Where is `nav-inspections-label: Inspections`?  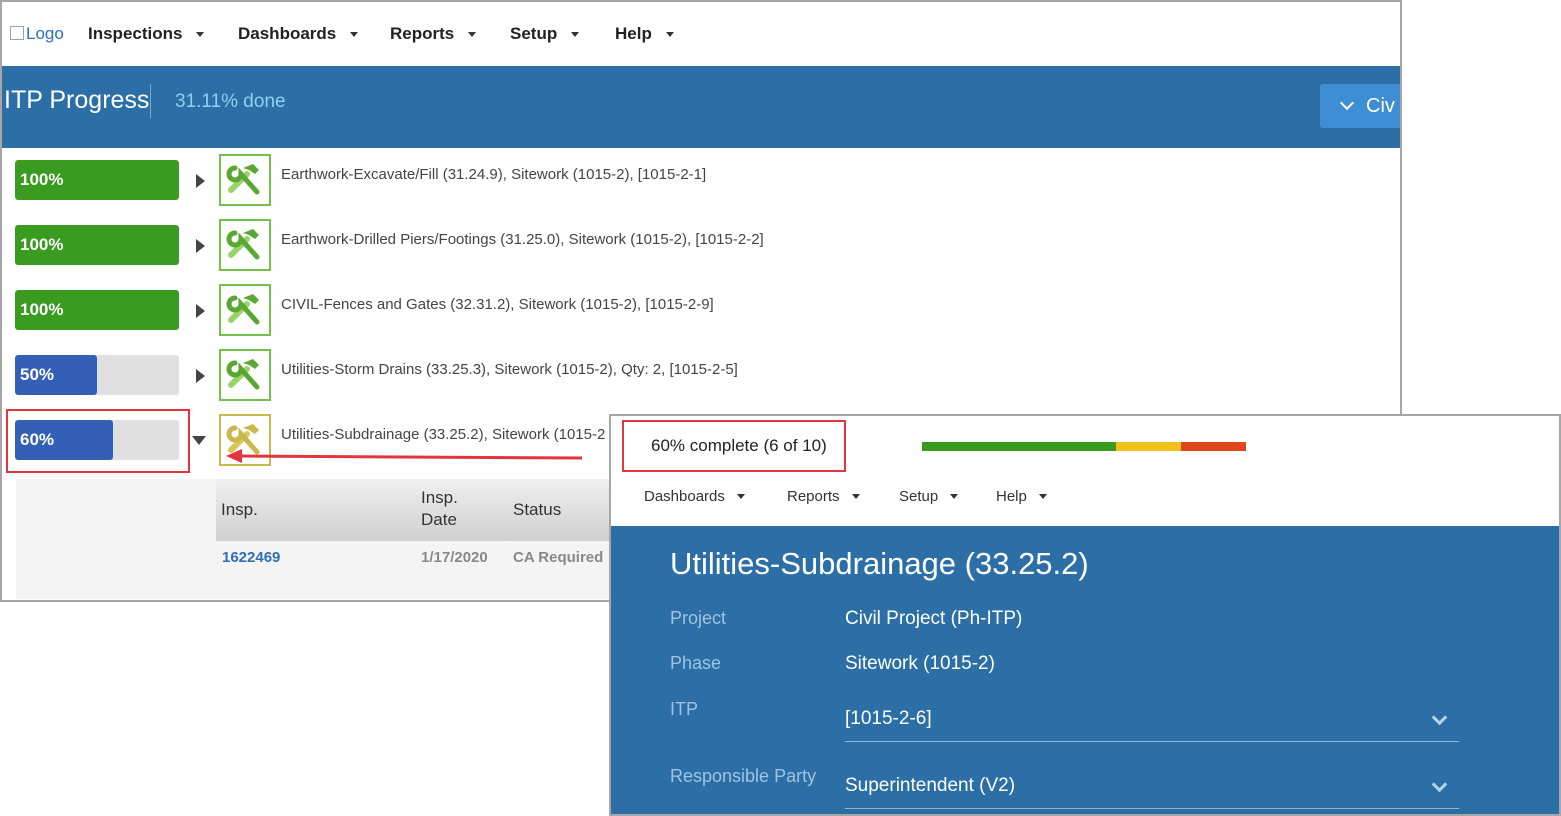 nav-inspections-label: Inspections is located at coordinates (135, 33).